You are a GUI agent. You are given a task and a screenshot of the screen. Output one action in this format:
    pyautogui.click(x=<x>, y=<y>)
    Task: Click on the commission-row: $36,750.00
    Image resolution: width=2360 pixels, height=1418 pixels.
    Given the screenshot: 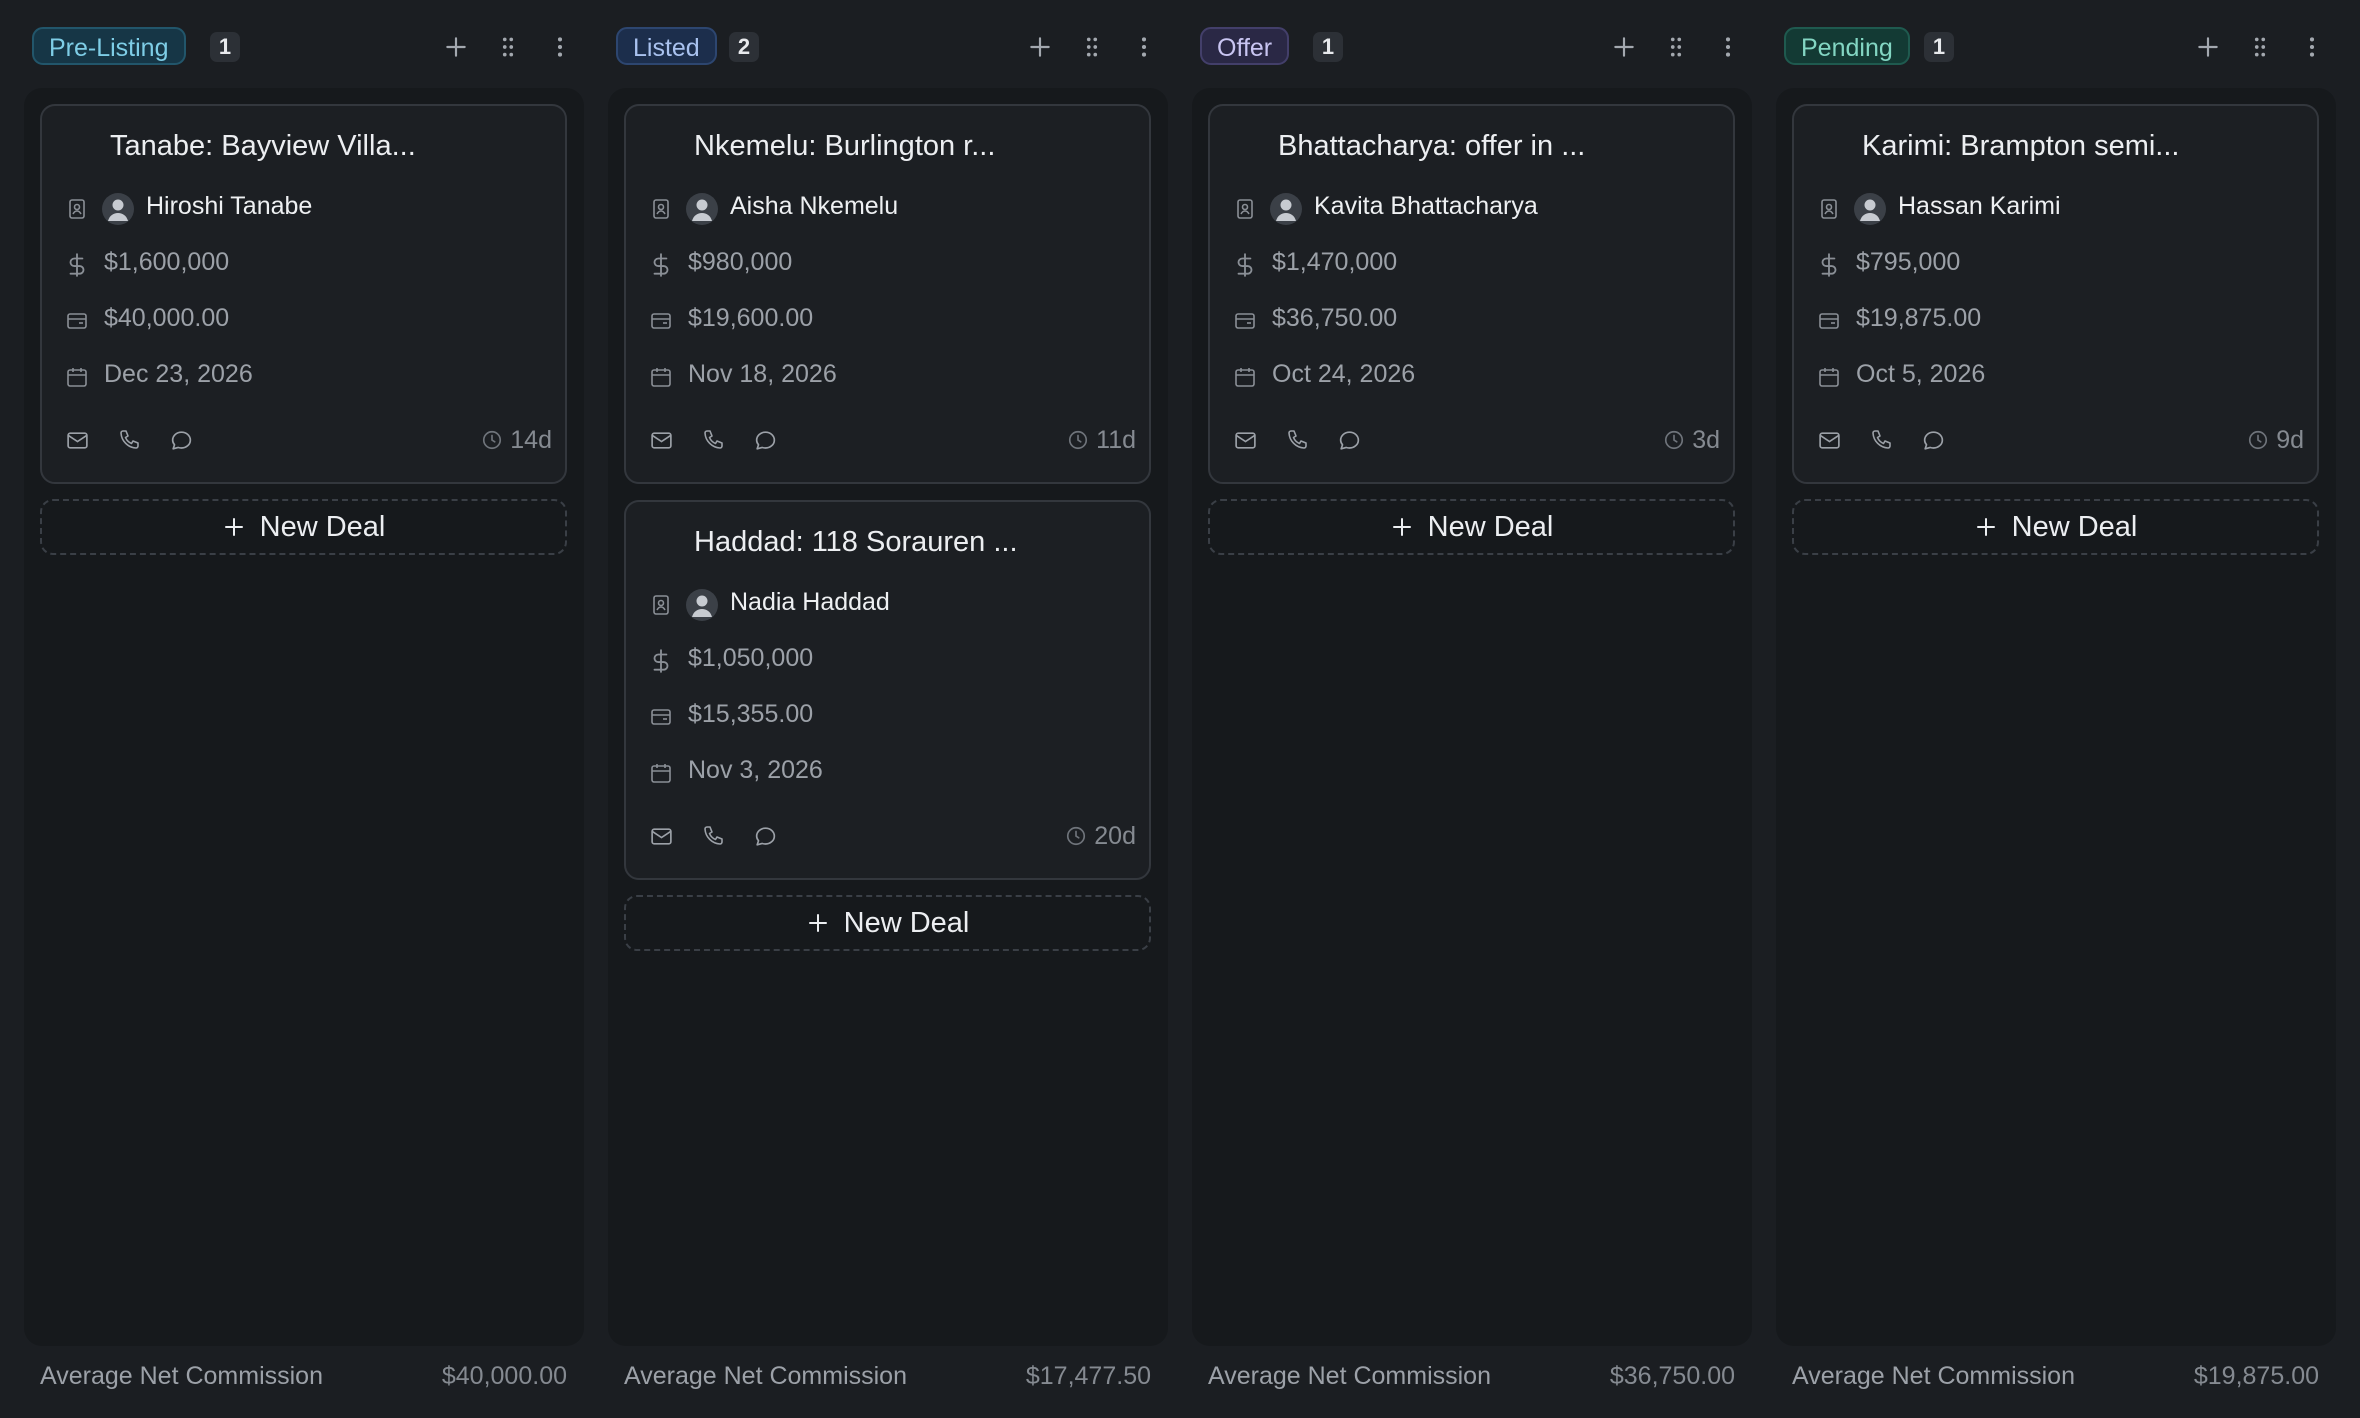 What is the action you would take?
    pyautogui.click(x=1470, y=320)
    